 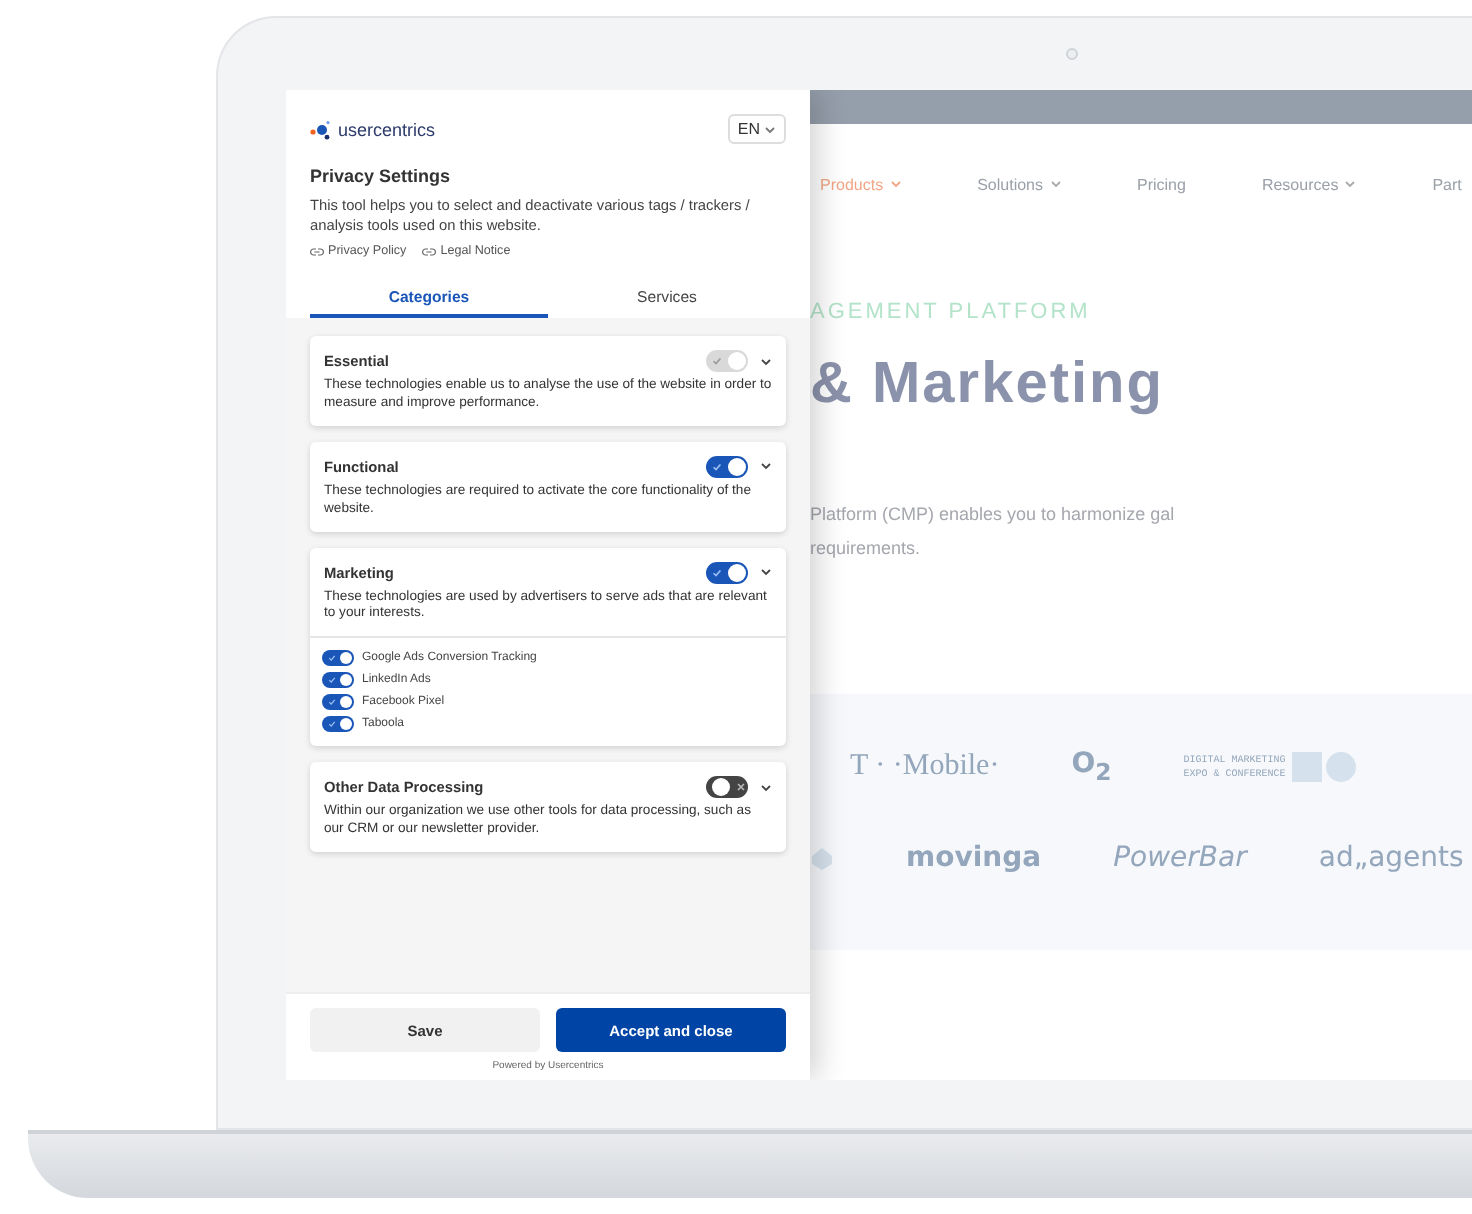 What do you see at coordinates (1072, 54) in the screenshot?
I see `camera-icon` at bounding box center [1072, 54].